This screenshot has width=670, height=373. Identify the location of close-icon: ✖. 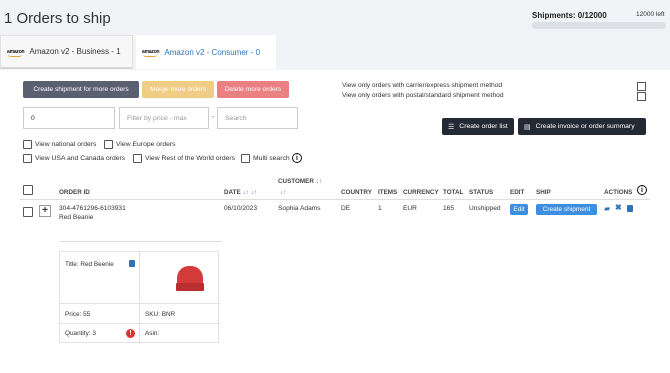
(618, 207).